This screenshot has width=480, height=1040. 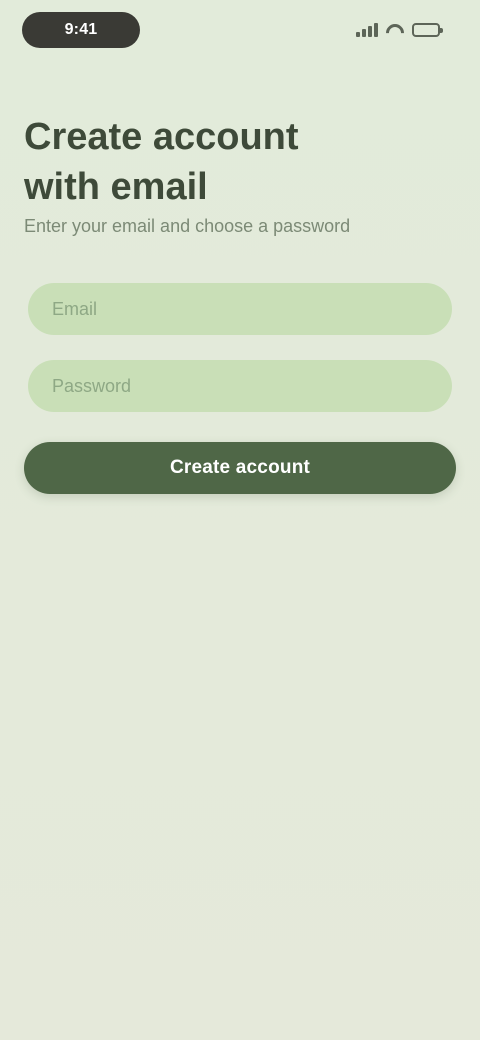 What do you see at coordinates (161, 162) in the screenshot?
I see `page-title: Create account with email` at bounding box center [161, 162].